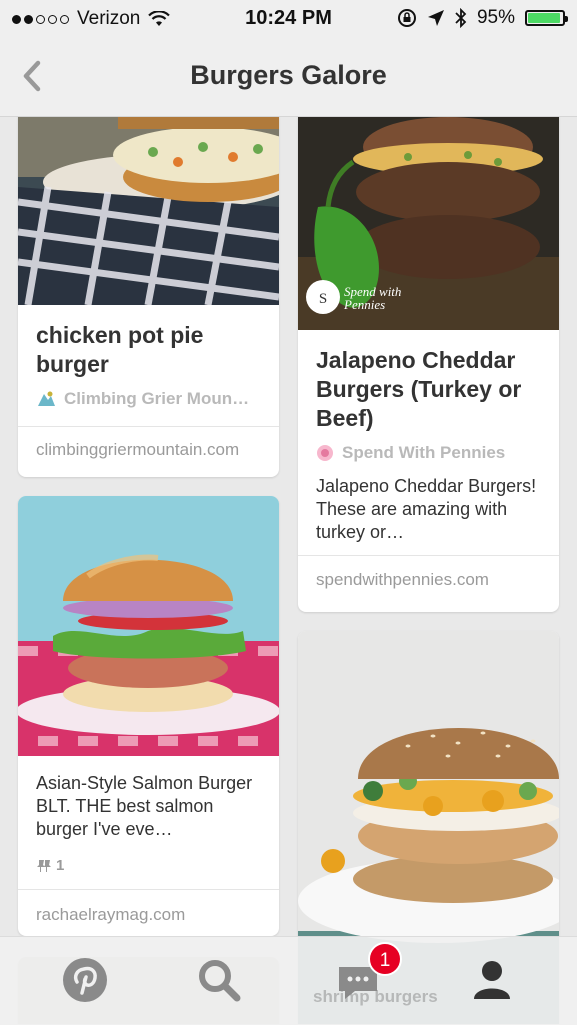  I want to click on navigation-bar: Burgers Galore, so click(288, 76).